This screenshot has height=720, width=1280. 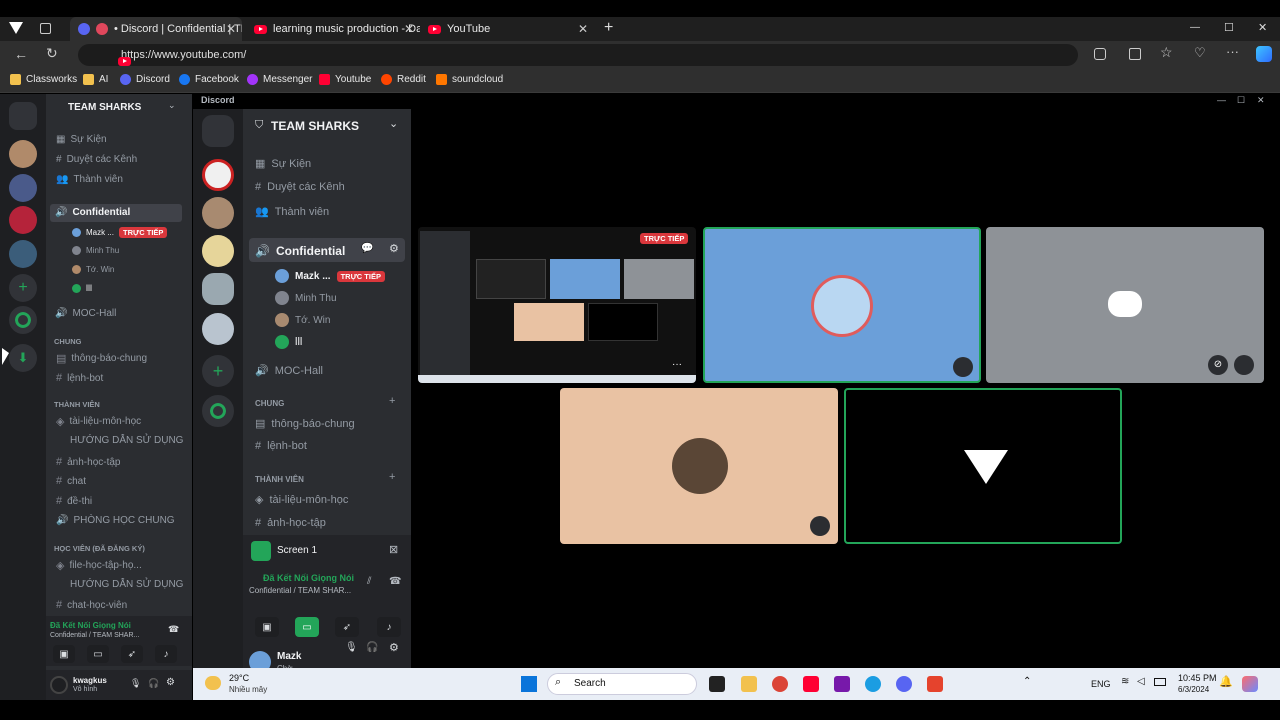 I want to click on inner-headphones-icon: 🎧, so click(x=372, y=647).